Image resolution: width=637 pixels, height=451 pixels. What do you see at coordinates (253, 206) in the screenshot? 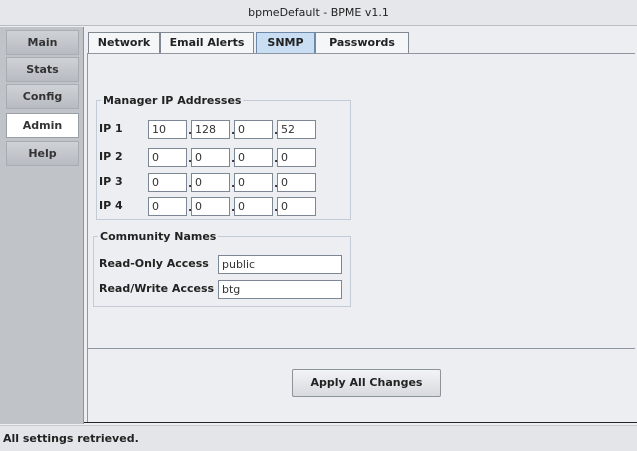
I see `ip4-octet3-input: 0` at bounding box center [253, 206].